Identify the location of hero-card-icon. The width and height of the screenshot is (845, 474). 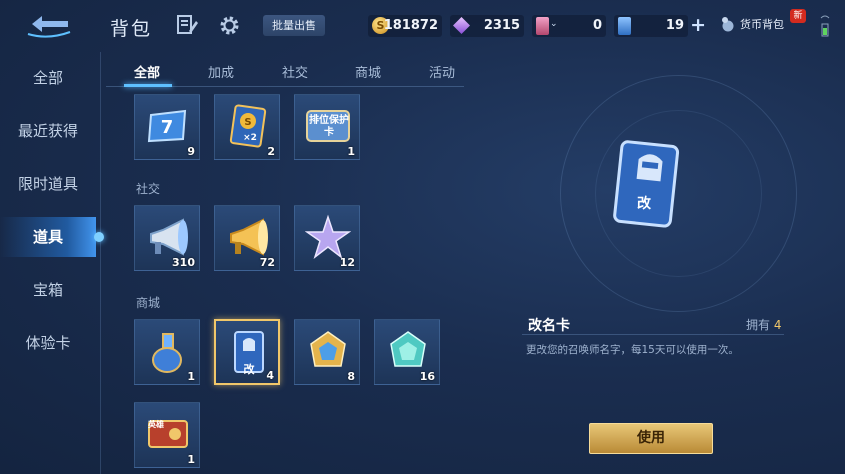
(168, 434).